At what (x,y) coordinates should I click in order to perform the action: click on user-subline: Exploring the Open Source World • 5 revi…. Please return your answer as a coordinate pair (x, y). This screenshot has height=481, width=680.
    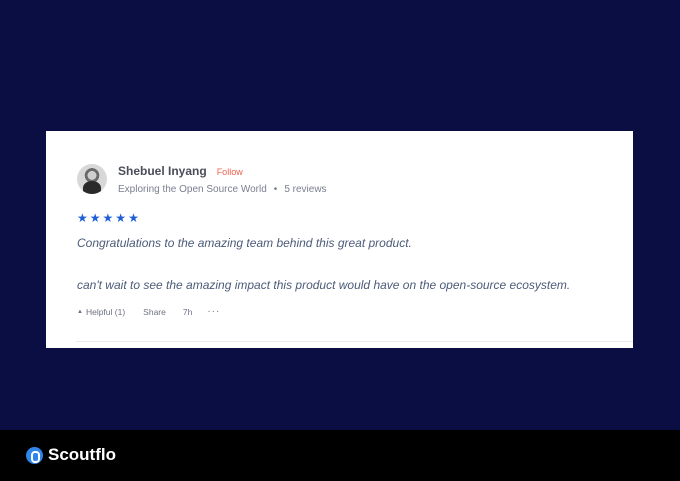
    Looking at the image, I should click on (222, 189).